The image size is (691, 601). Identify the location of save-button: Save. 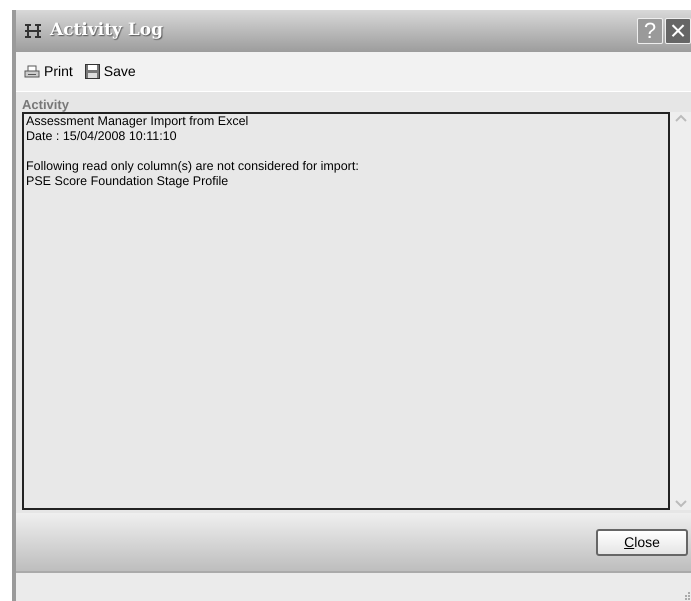
(110, 71).